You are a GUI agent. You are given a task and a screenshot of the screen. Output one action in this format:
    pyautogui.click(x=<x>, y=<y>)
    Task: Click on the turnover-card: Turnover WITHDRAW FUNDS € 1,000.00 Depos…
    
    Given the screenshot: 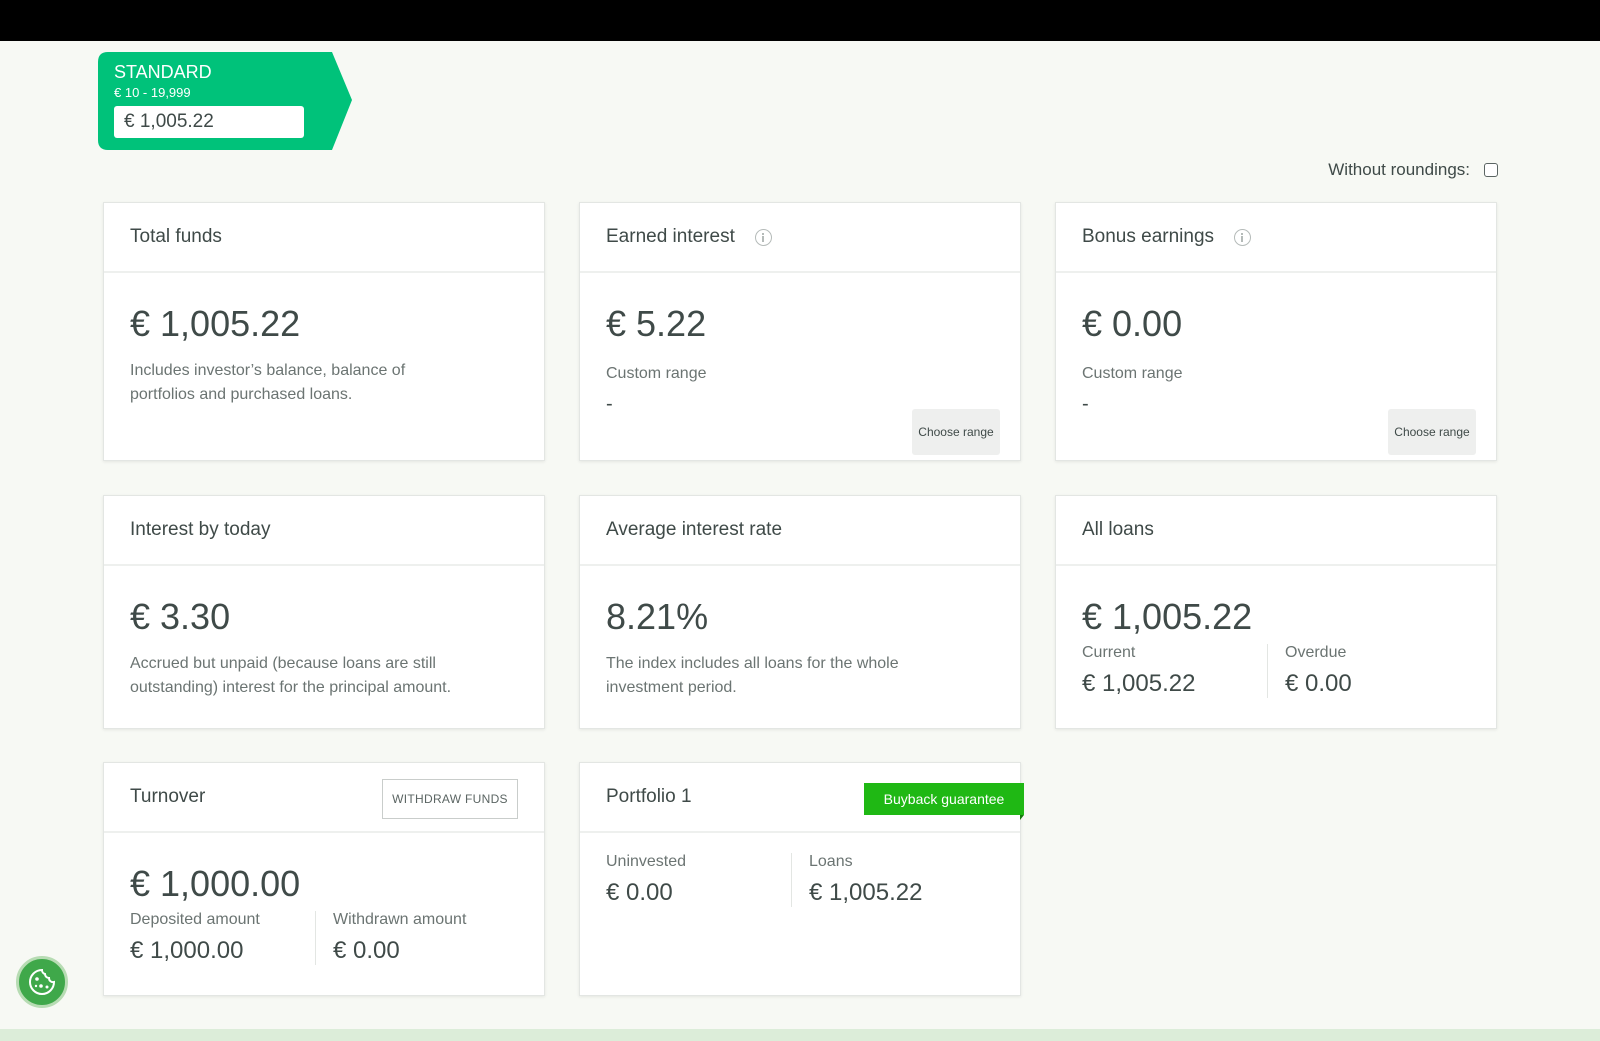 What is the action you would take?
    pyautogui.click(x=324, y=879)
    